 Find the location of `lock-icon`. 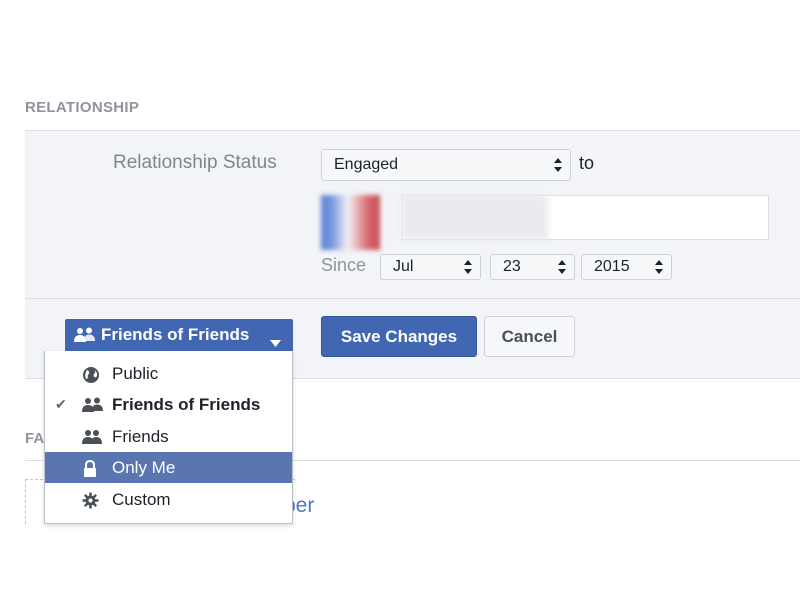

lock-icon is located at coordinates (90, 471).